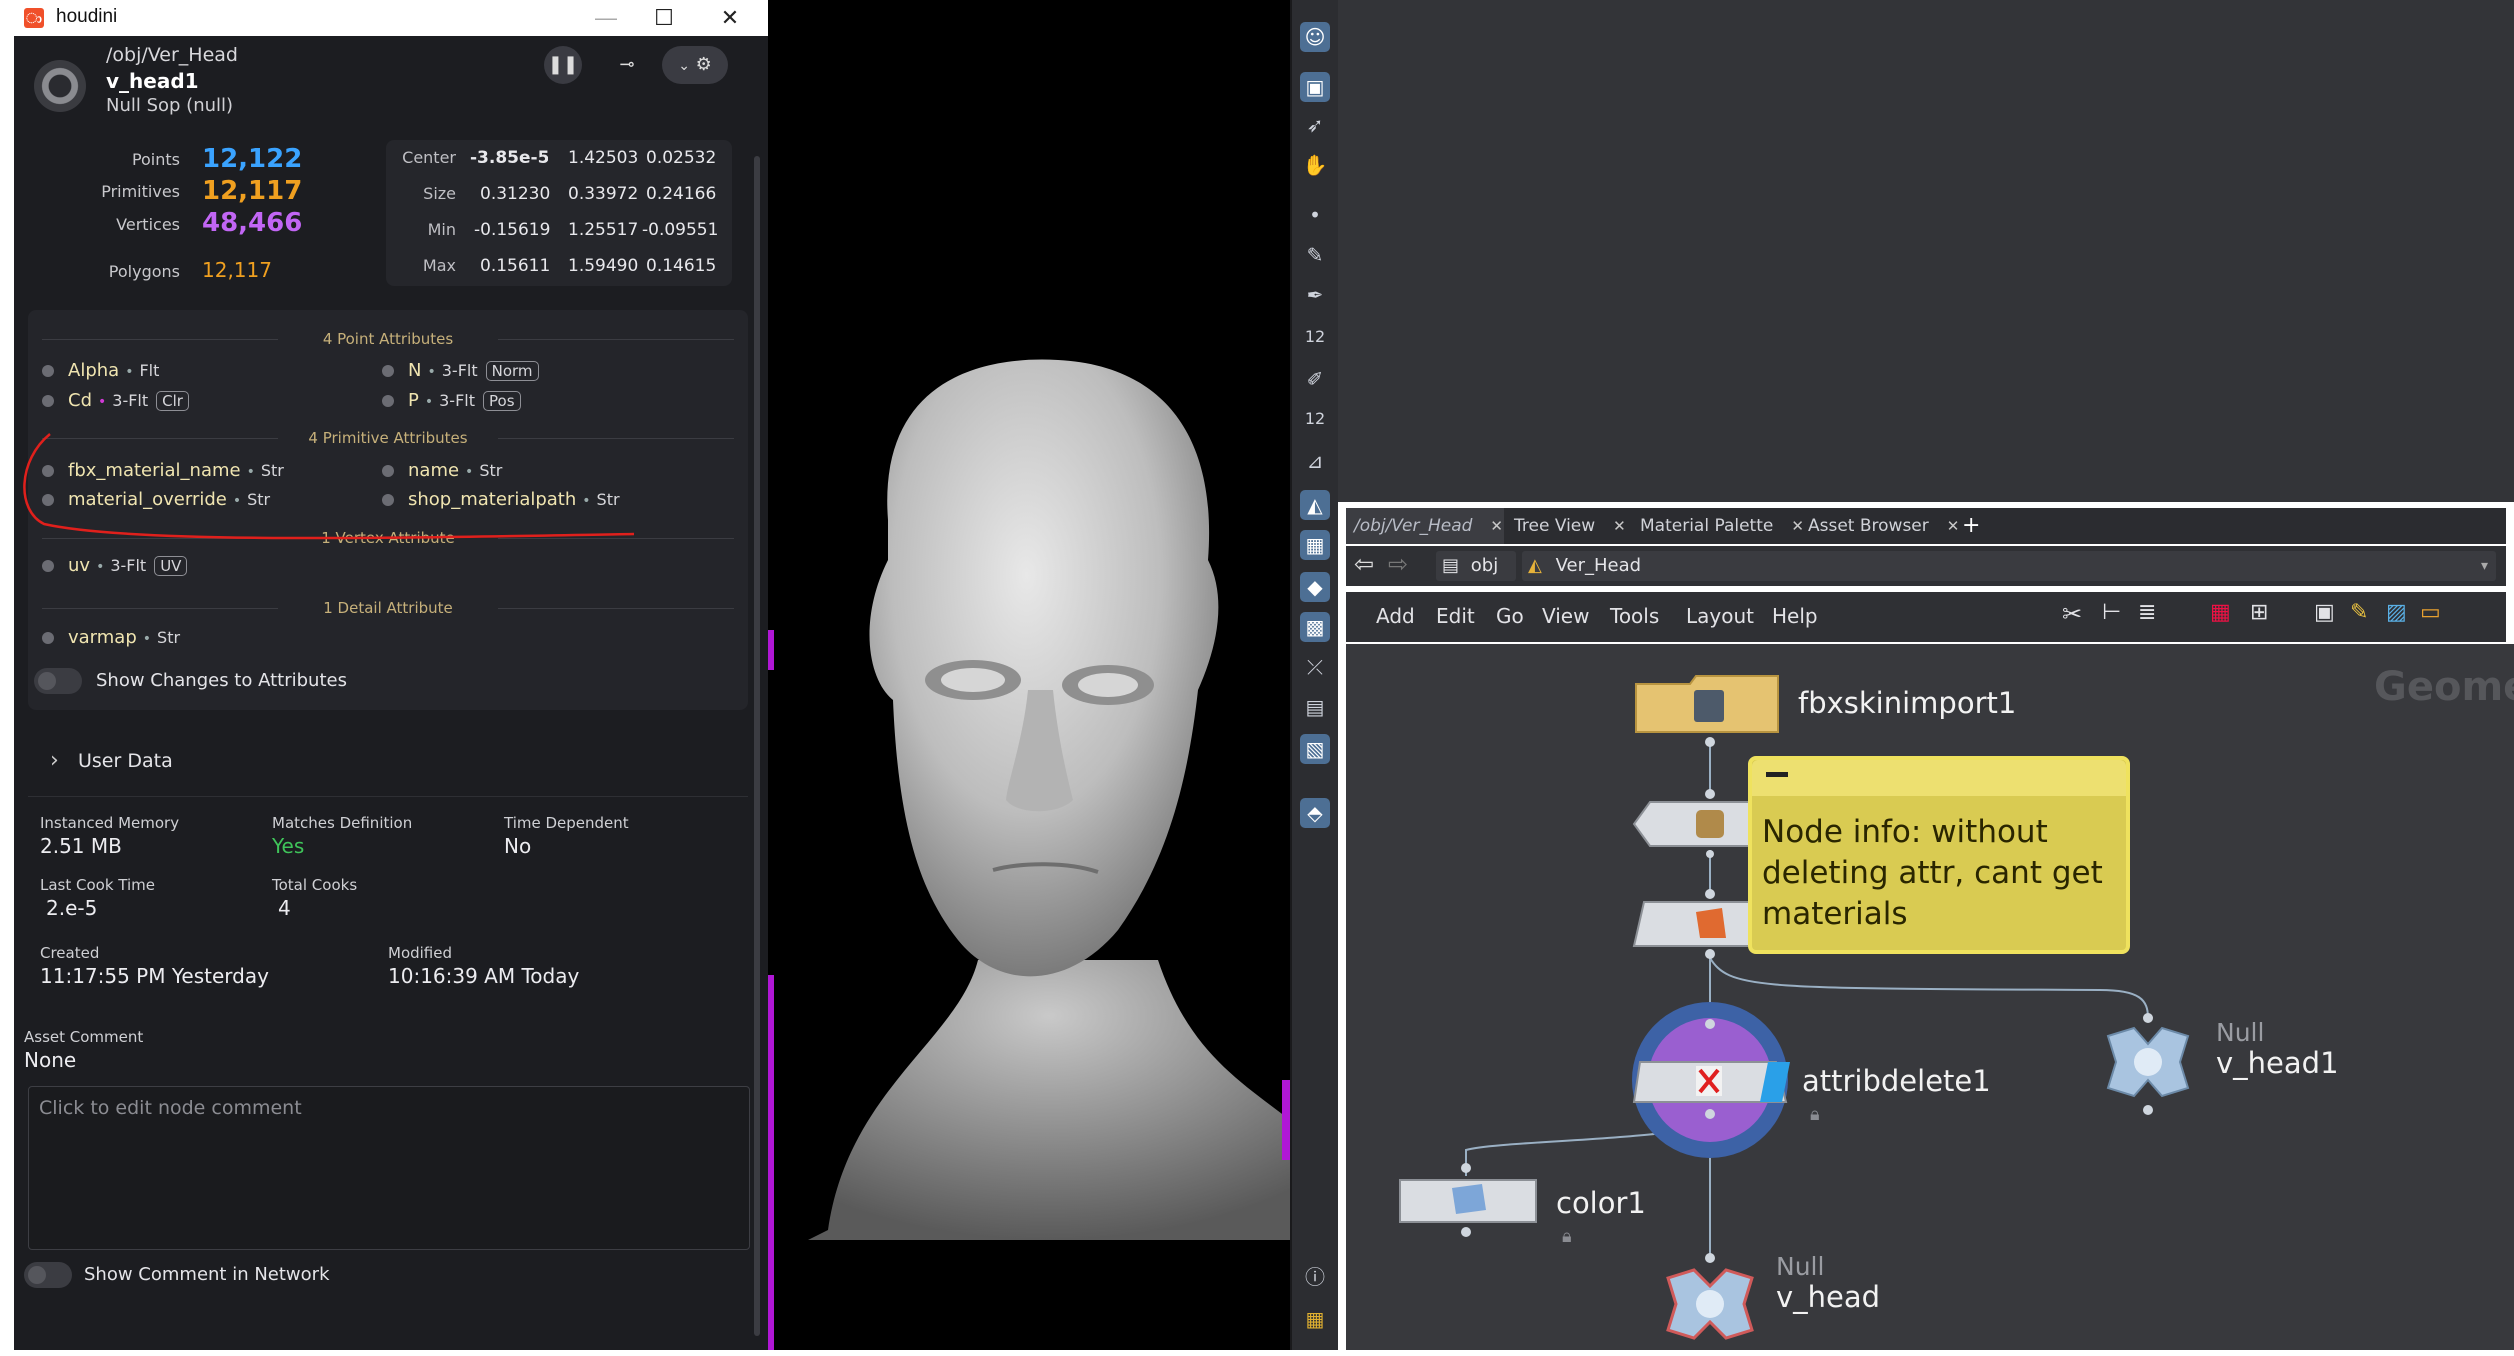 The width and height of the screenshot is (2514, 1356). Describe the element at coordinates (1601, 1203) in the screenshot. I see `node-label-color1: color1` at that location.